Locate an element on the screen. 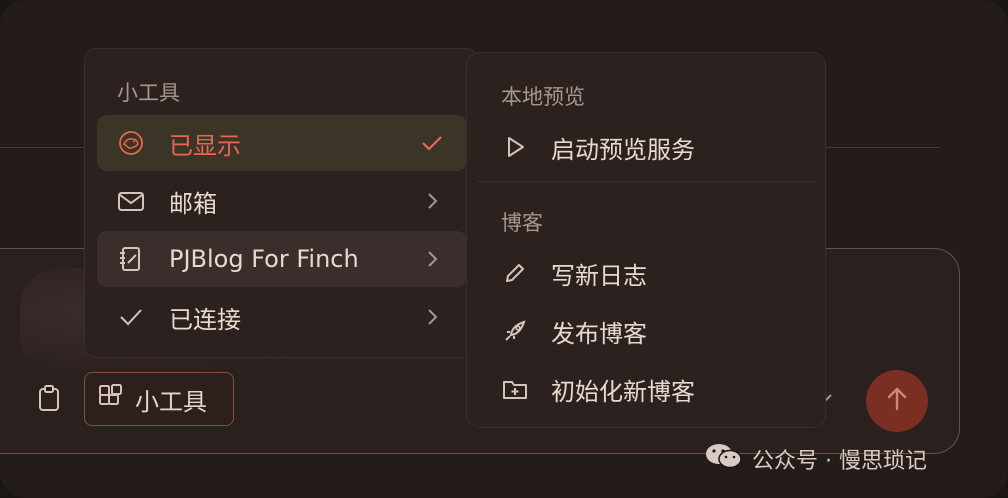  tools-menu-header: 小工具 is located at coordinates (148, 93).